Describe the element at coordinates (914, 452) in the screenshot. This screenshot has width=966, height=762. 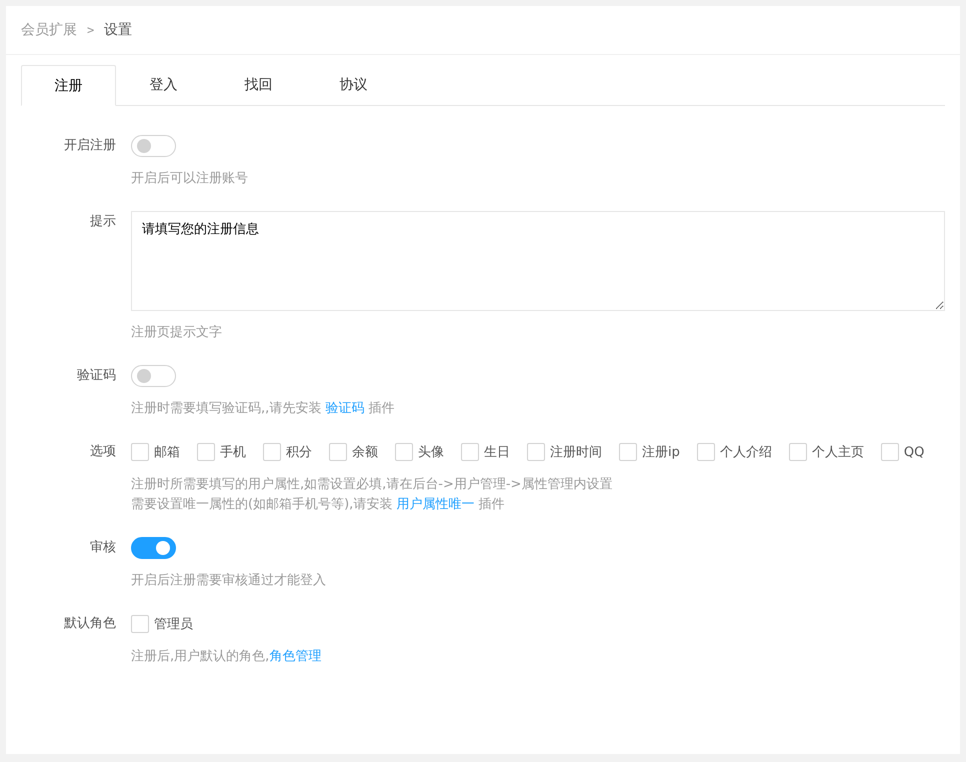
I see `checkbox-label: QQ` at that location.